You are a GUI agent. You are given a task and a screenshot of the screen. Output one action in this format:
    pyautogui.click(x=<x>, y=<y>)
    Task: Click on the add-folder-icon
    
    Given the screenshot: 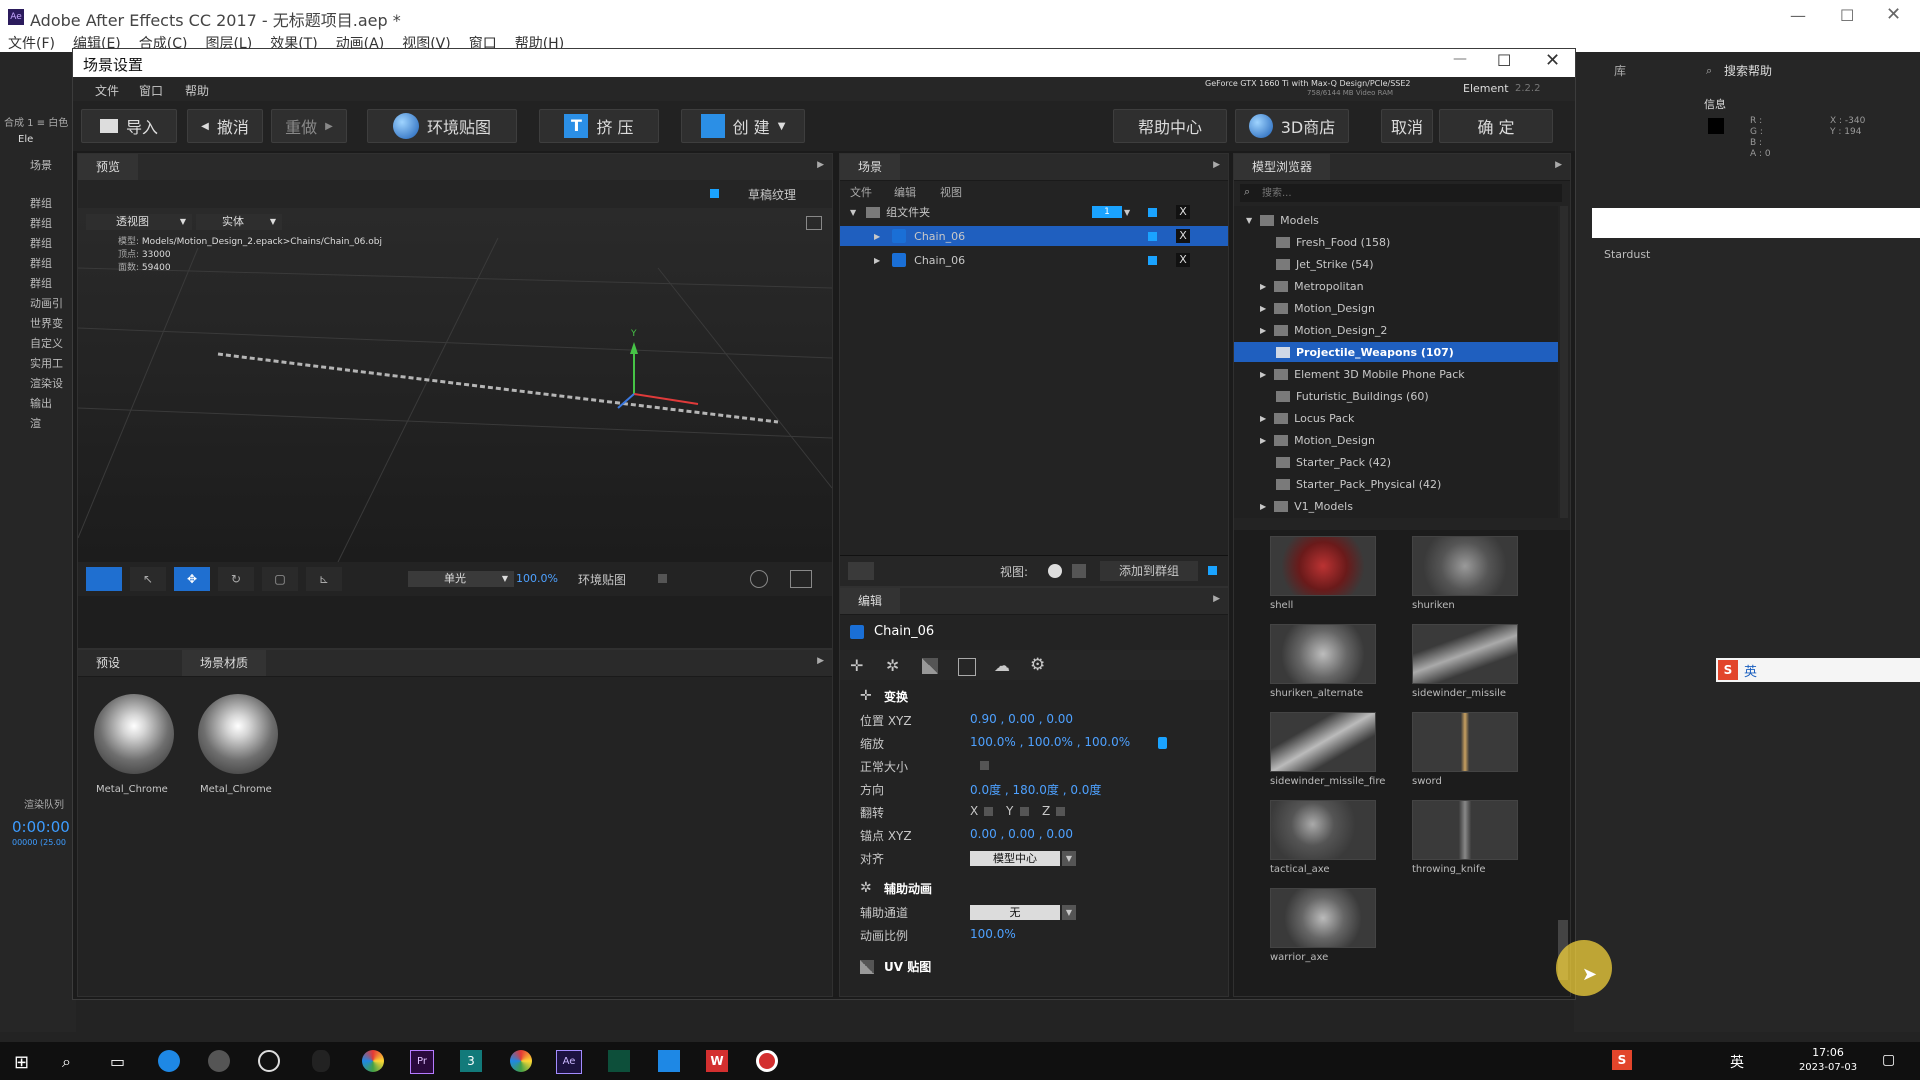 What is the action you would take?
    pyautogui.click(x=861, y=571)
    